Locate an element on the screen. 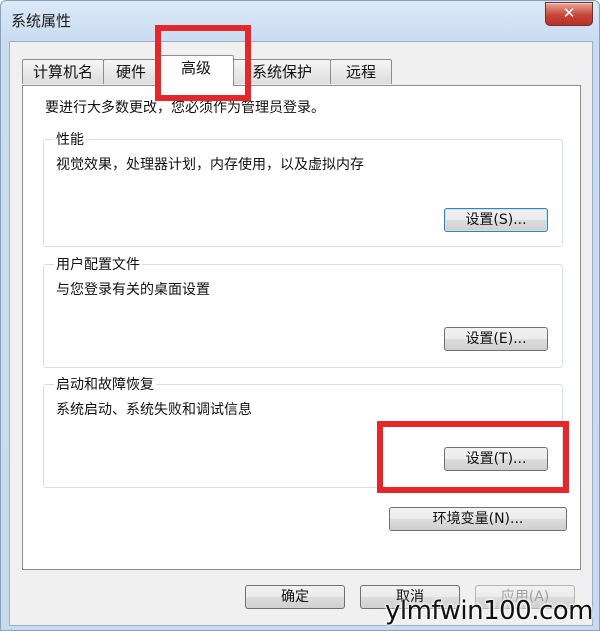 The width and height of the screenshot is (600, 631). admin-notice: 要进行大多数更改，您必须作为管理员登录。 is located at coordinates (185, 108).